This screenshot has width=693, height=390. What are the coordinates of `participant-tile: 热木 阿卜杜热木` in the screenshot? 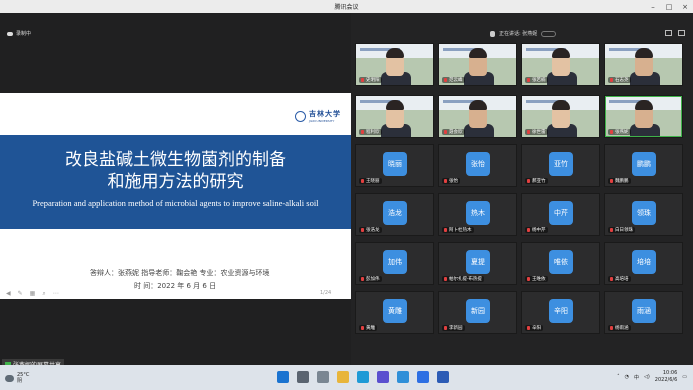 It's located at (477, 214).